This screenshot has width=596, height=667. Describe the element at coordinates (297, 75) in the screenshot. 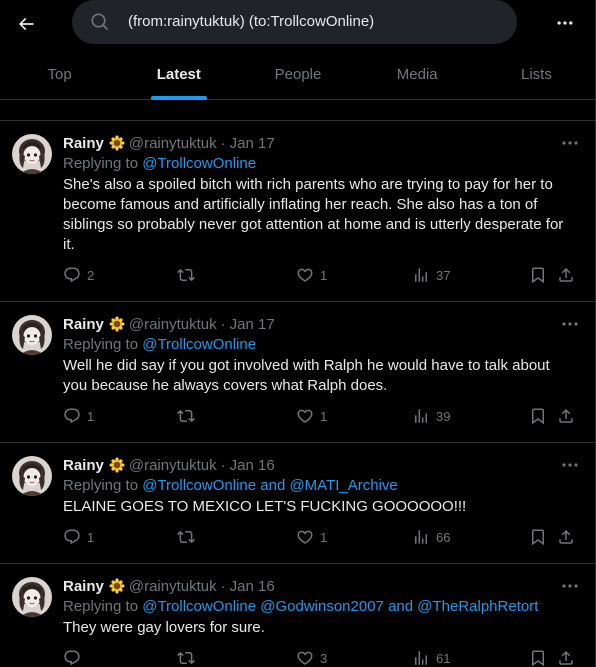

I see `tab-people: People` at that location.